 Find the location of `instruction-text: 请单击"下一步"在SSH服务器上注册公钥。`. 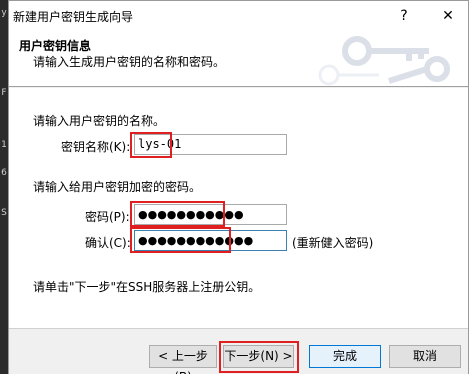

instruction-text: 请单击"下一步"在SSH服务器上注册公钥。 is located at coordinates (147, 287).